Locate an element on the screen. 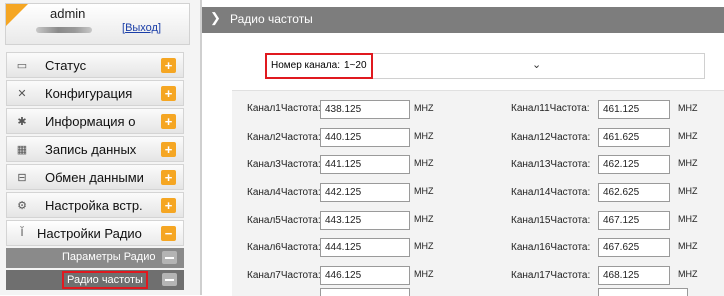 The height and width of the screenshot is (296, 724). frequency-input: 467.125 is located at coordinates (634, 220).